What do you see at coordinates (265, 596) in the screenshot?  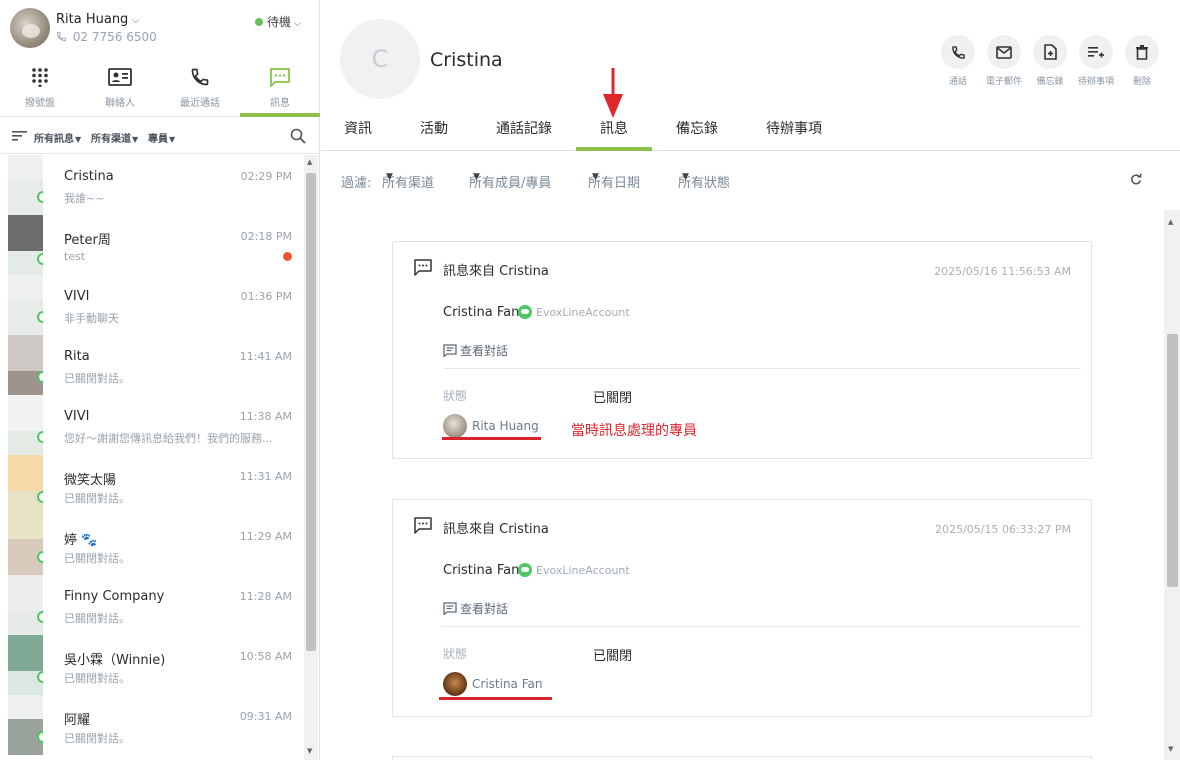 I see `conversation-time: 11:28 AM` at bounding box center [265, 596].